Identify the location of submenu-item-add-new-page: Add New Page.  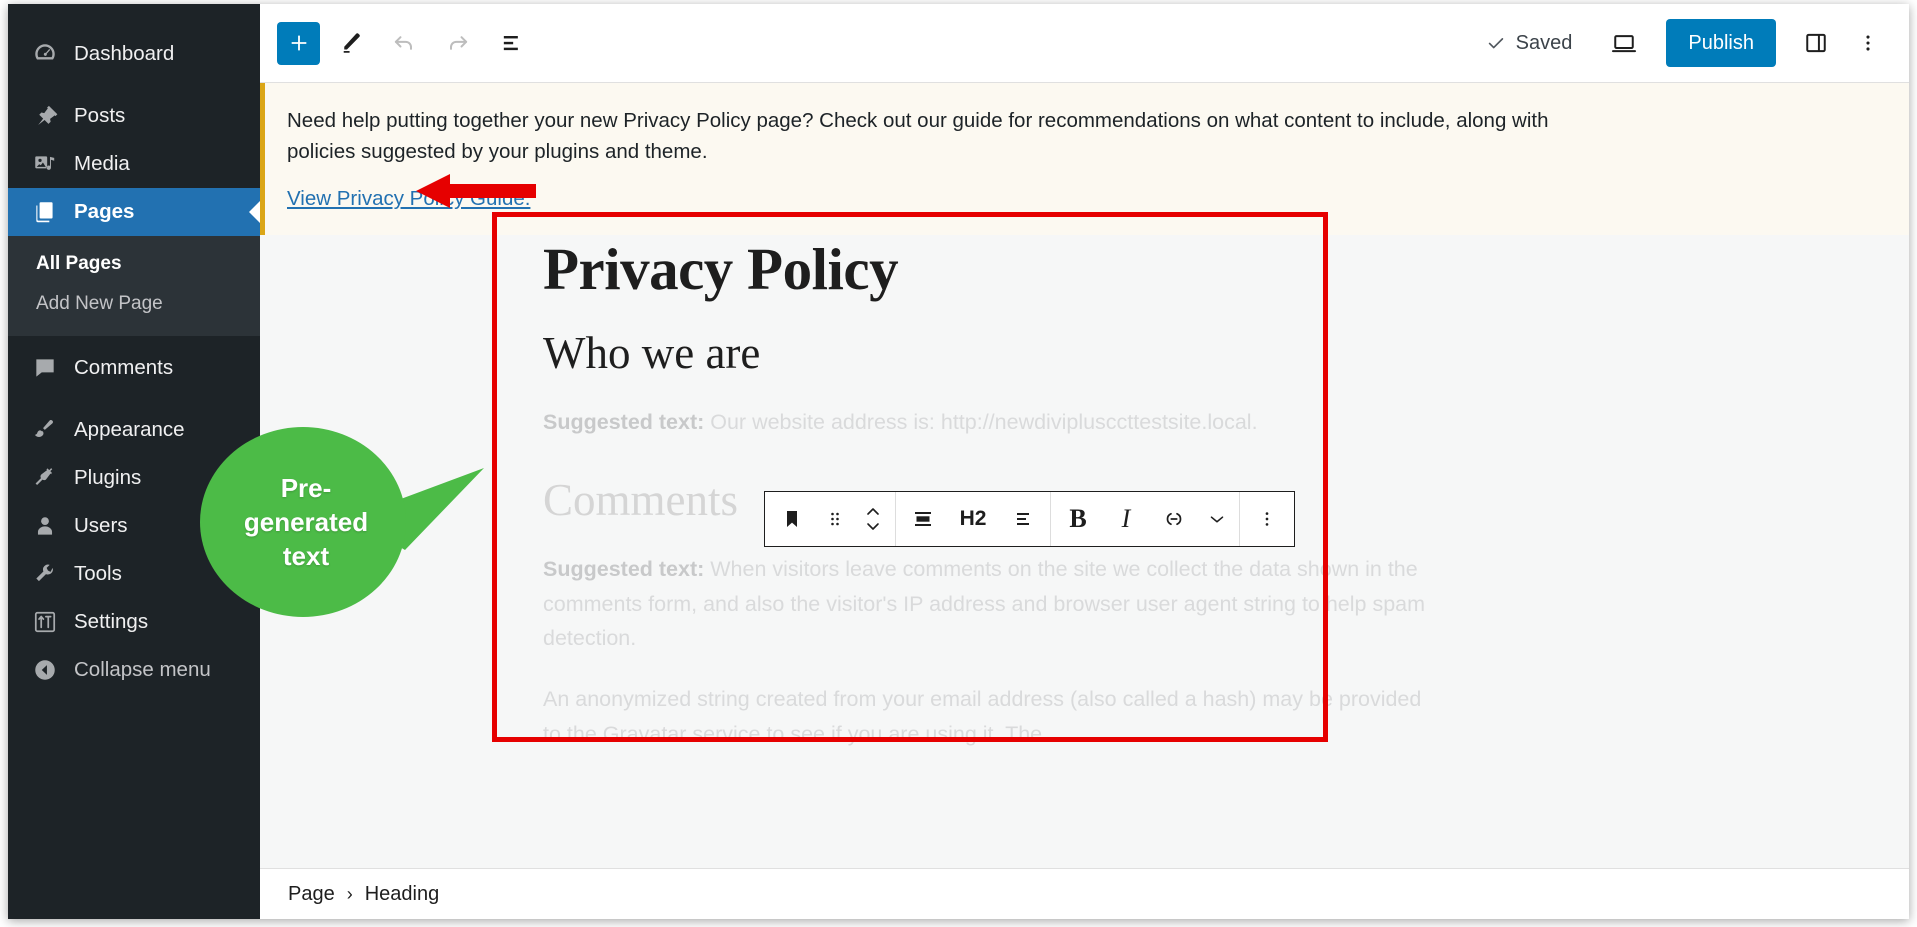
(134, 304).